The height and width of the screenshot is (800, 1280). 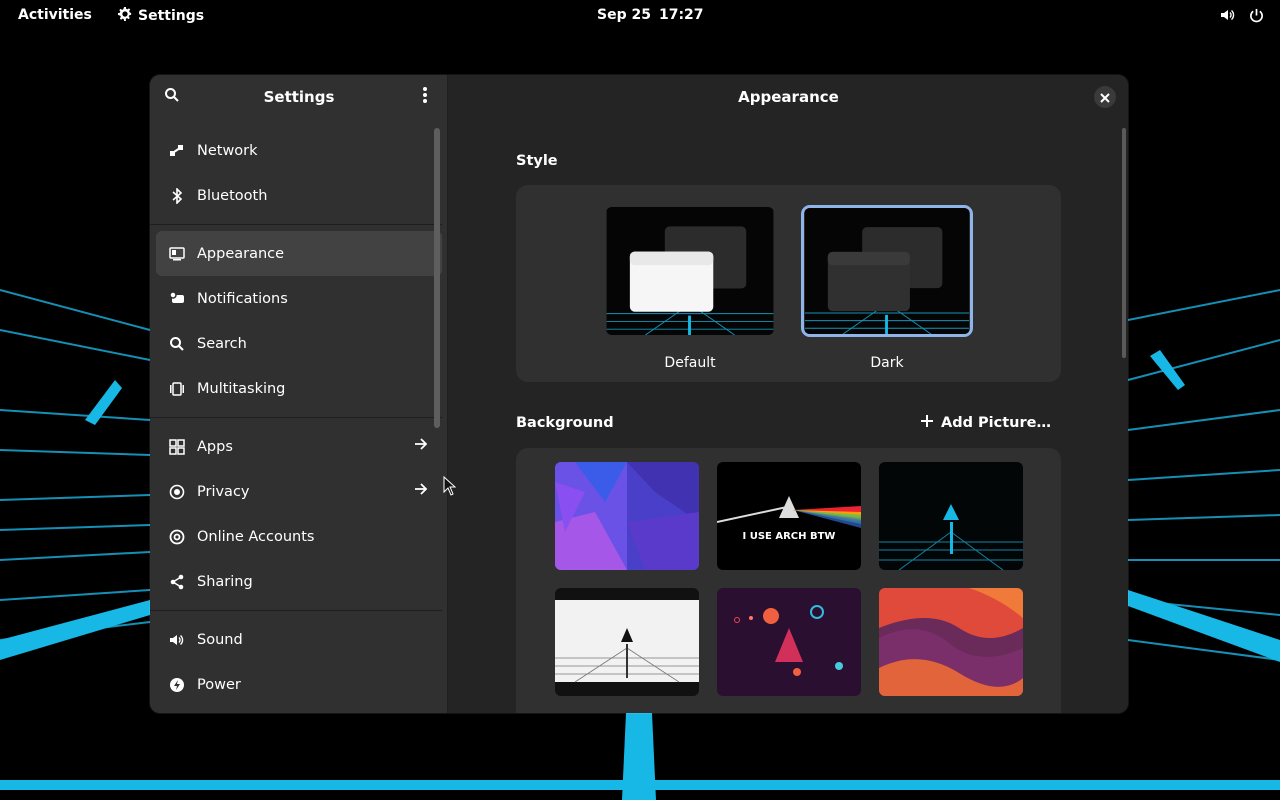 I want to click on clock: Sep 25 17:27, so click(x=650, y=15).